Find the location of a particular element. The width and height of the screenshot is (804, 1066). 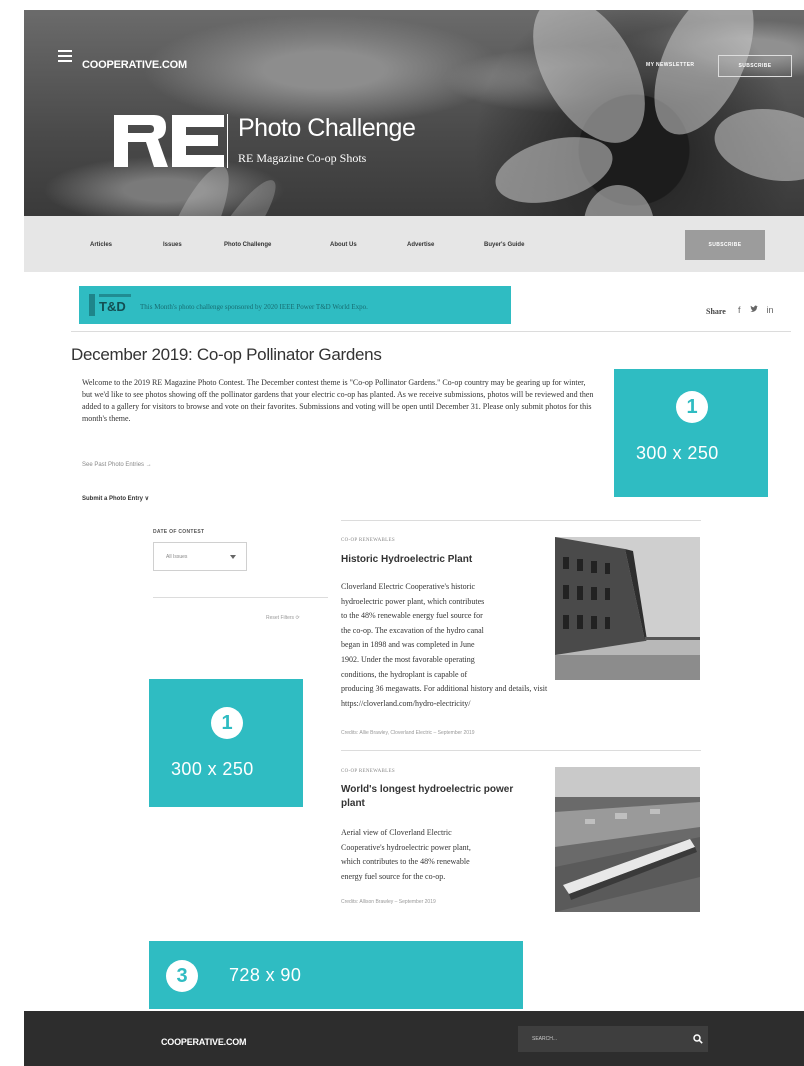

select-value: All Issues is located at coordinates (177, 557).